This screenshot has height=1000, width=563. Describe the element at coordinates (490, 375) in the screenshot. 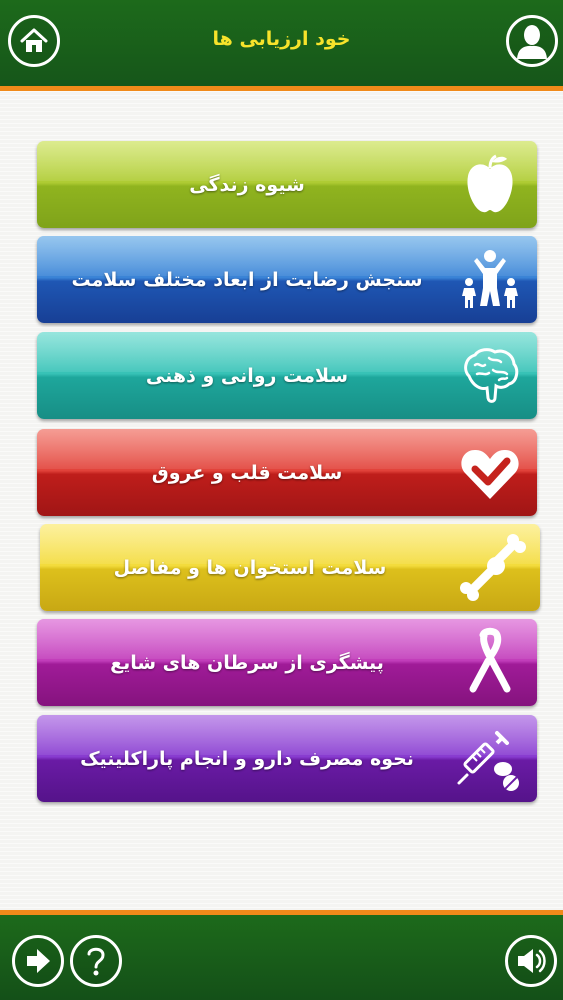

I see `brain-icon` at that location.